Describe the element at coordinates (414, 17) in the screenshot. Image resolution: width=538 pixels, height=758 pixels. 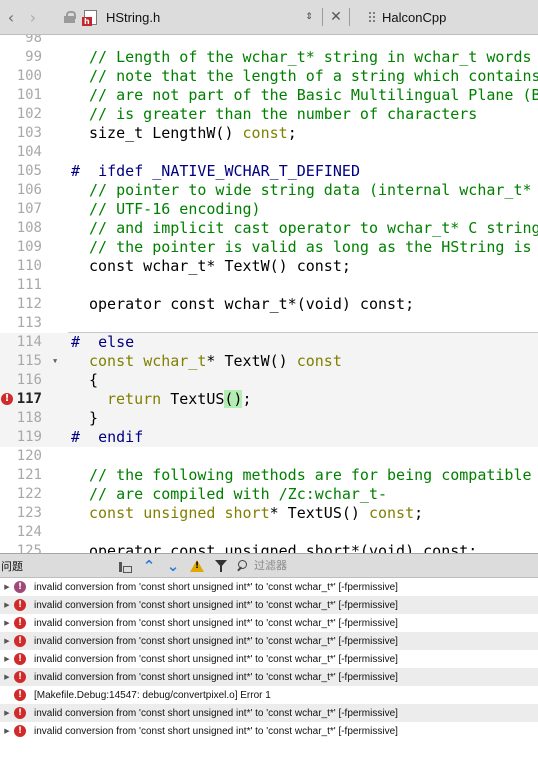
I see `project-selector: HalconCpp` at that location.